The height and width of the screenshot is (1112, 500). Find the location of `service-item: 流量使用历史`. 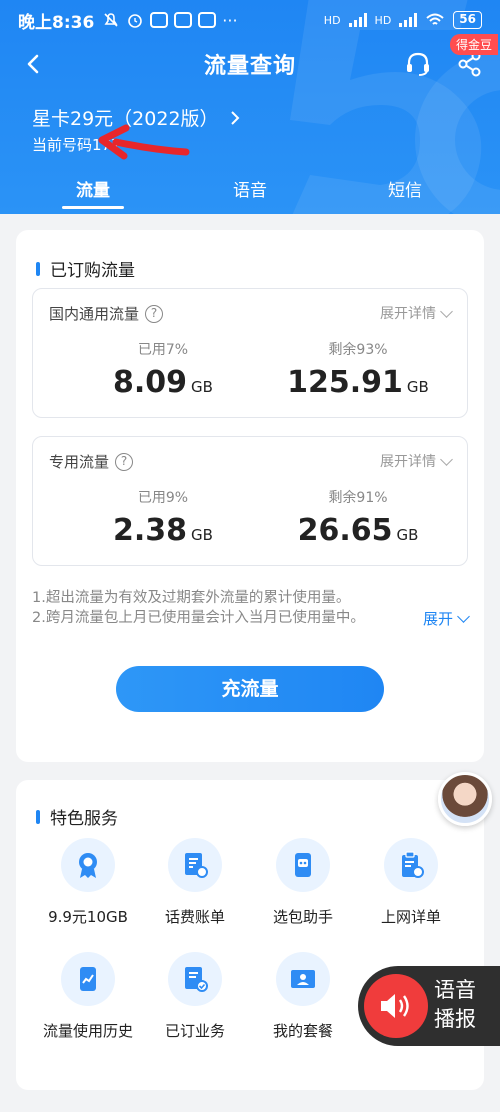

service-item: 流量使用历史 is located at coordinates (88, 996).